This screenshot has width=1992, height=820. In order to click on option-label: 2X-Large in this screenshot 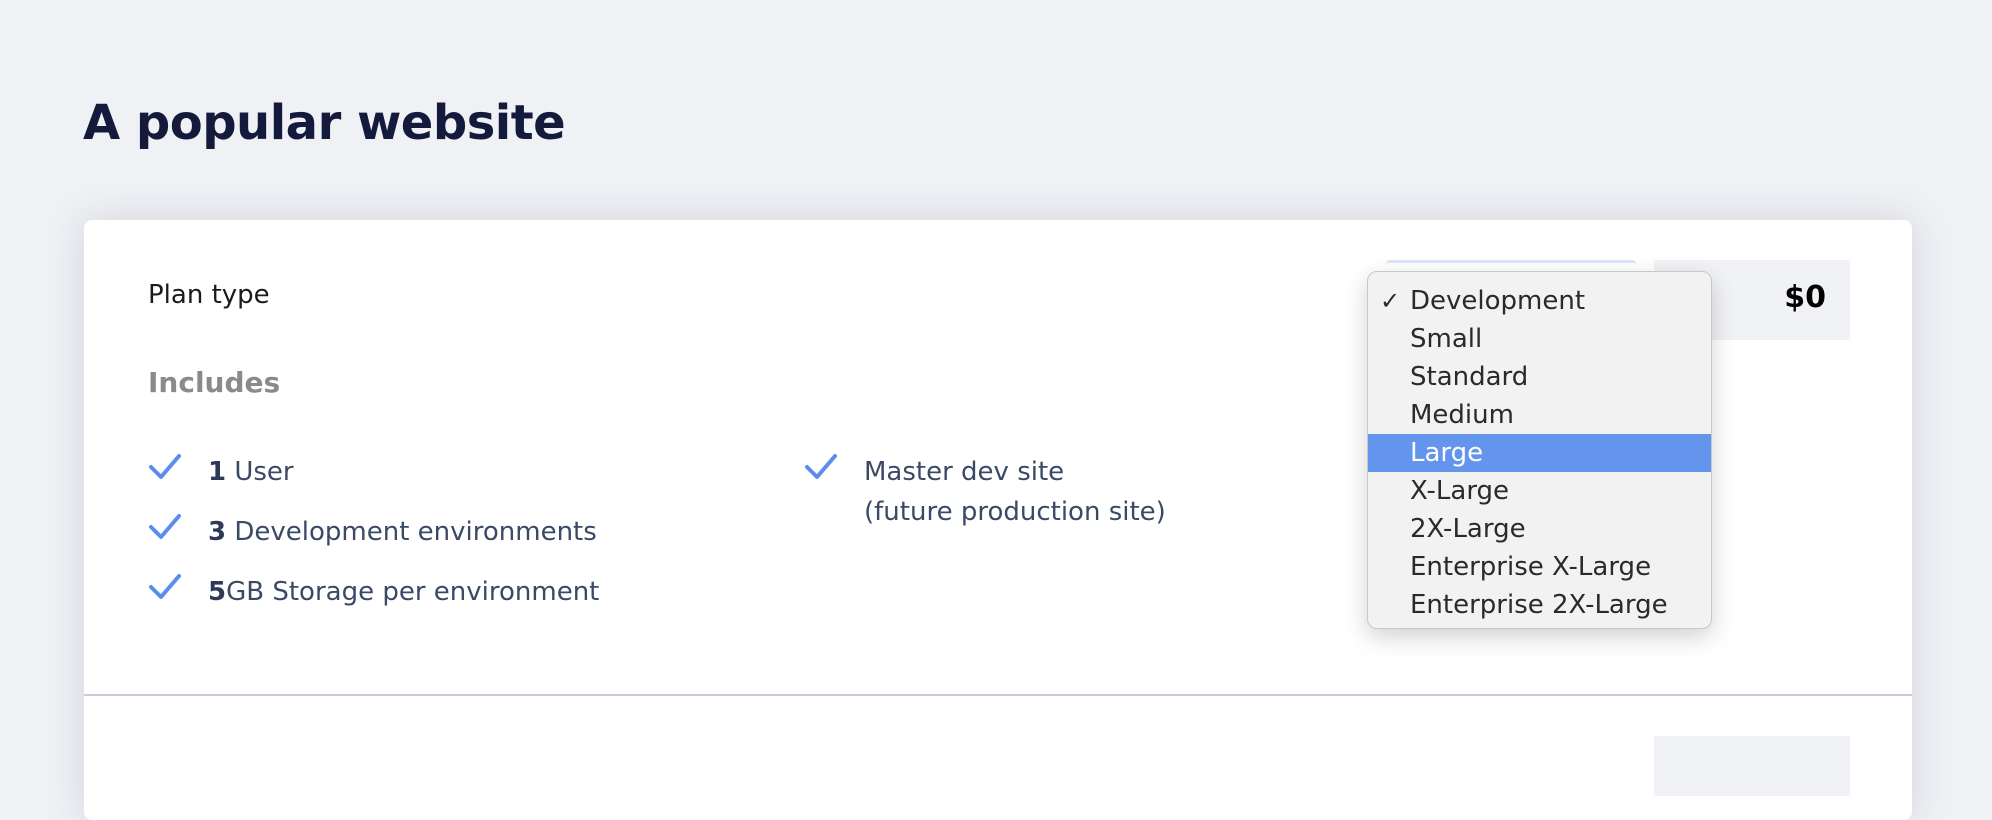, I will do `click(1468, 529)`.